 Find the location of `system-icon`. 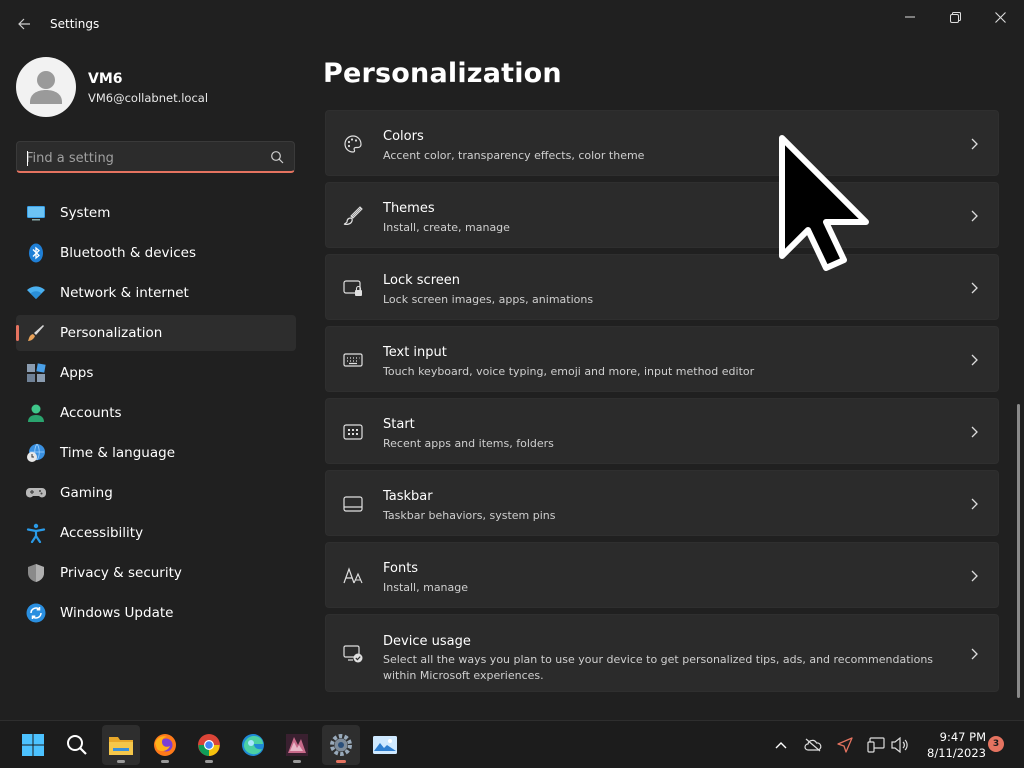

system-icon is located at coordinates (36, 213).